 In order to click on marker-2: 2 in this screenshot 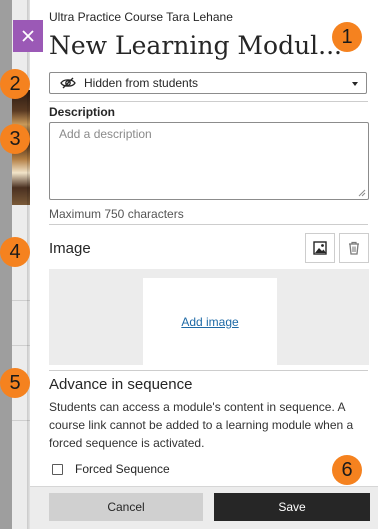, I will do `click(15, 84)`.